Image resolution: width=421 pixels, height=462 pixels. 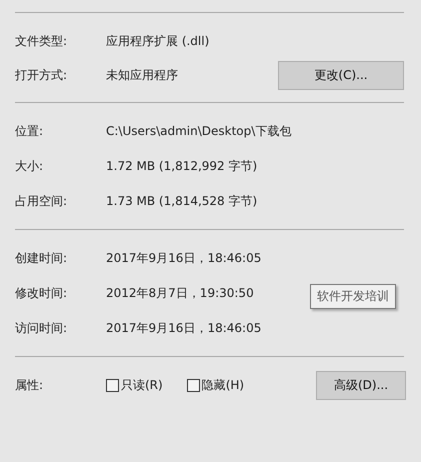 I want to click on field-value: 2012年8月7日，19:30:50, so click(x=180, y=293).